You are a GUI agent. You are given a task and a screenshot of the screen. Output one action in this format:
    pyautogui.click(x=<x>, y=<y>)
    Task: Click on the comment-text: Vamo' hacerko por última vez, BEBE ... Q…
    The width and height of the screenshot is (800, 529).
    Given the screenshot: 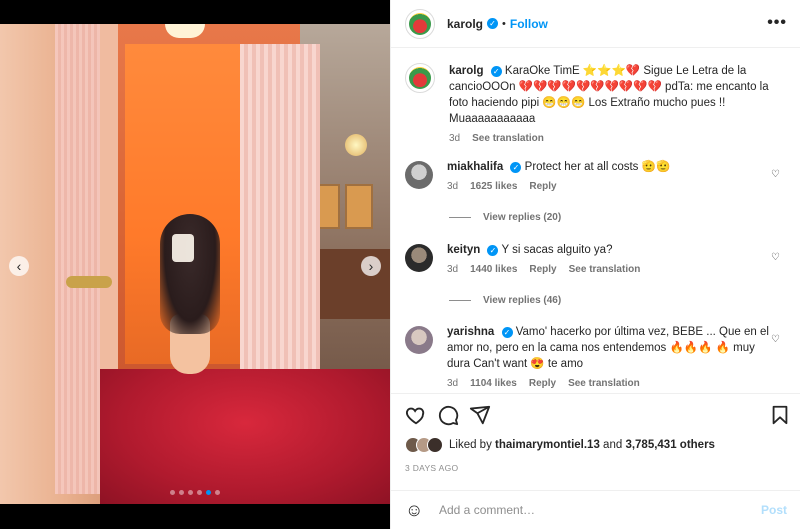 What is the action you would take?
    pyautogui.click(x=608, y=348)
    